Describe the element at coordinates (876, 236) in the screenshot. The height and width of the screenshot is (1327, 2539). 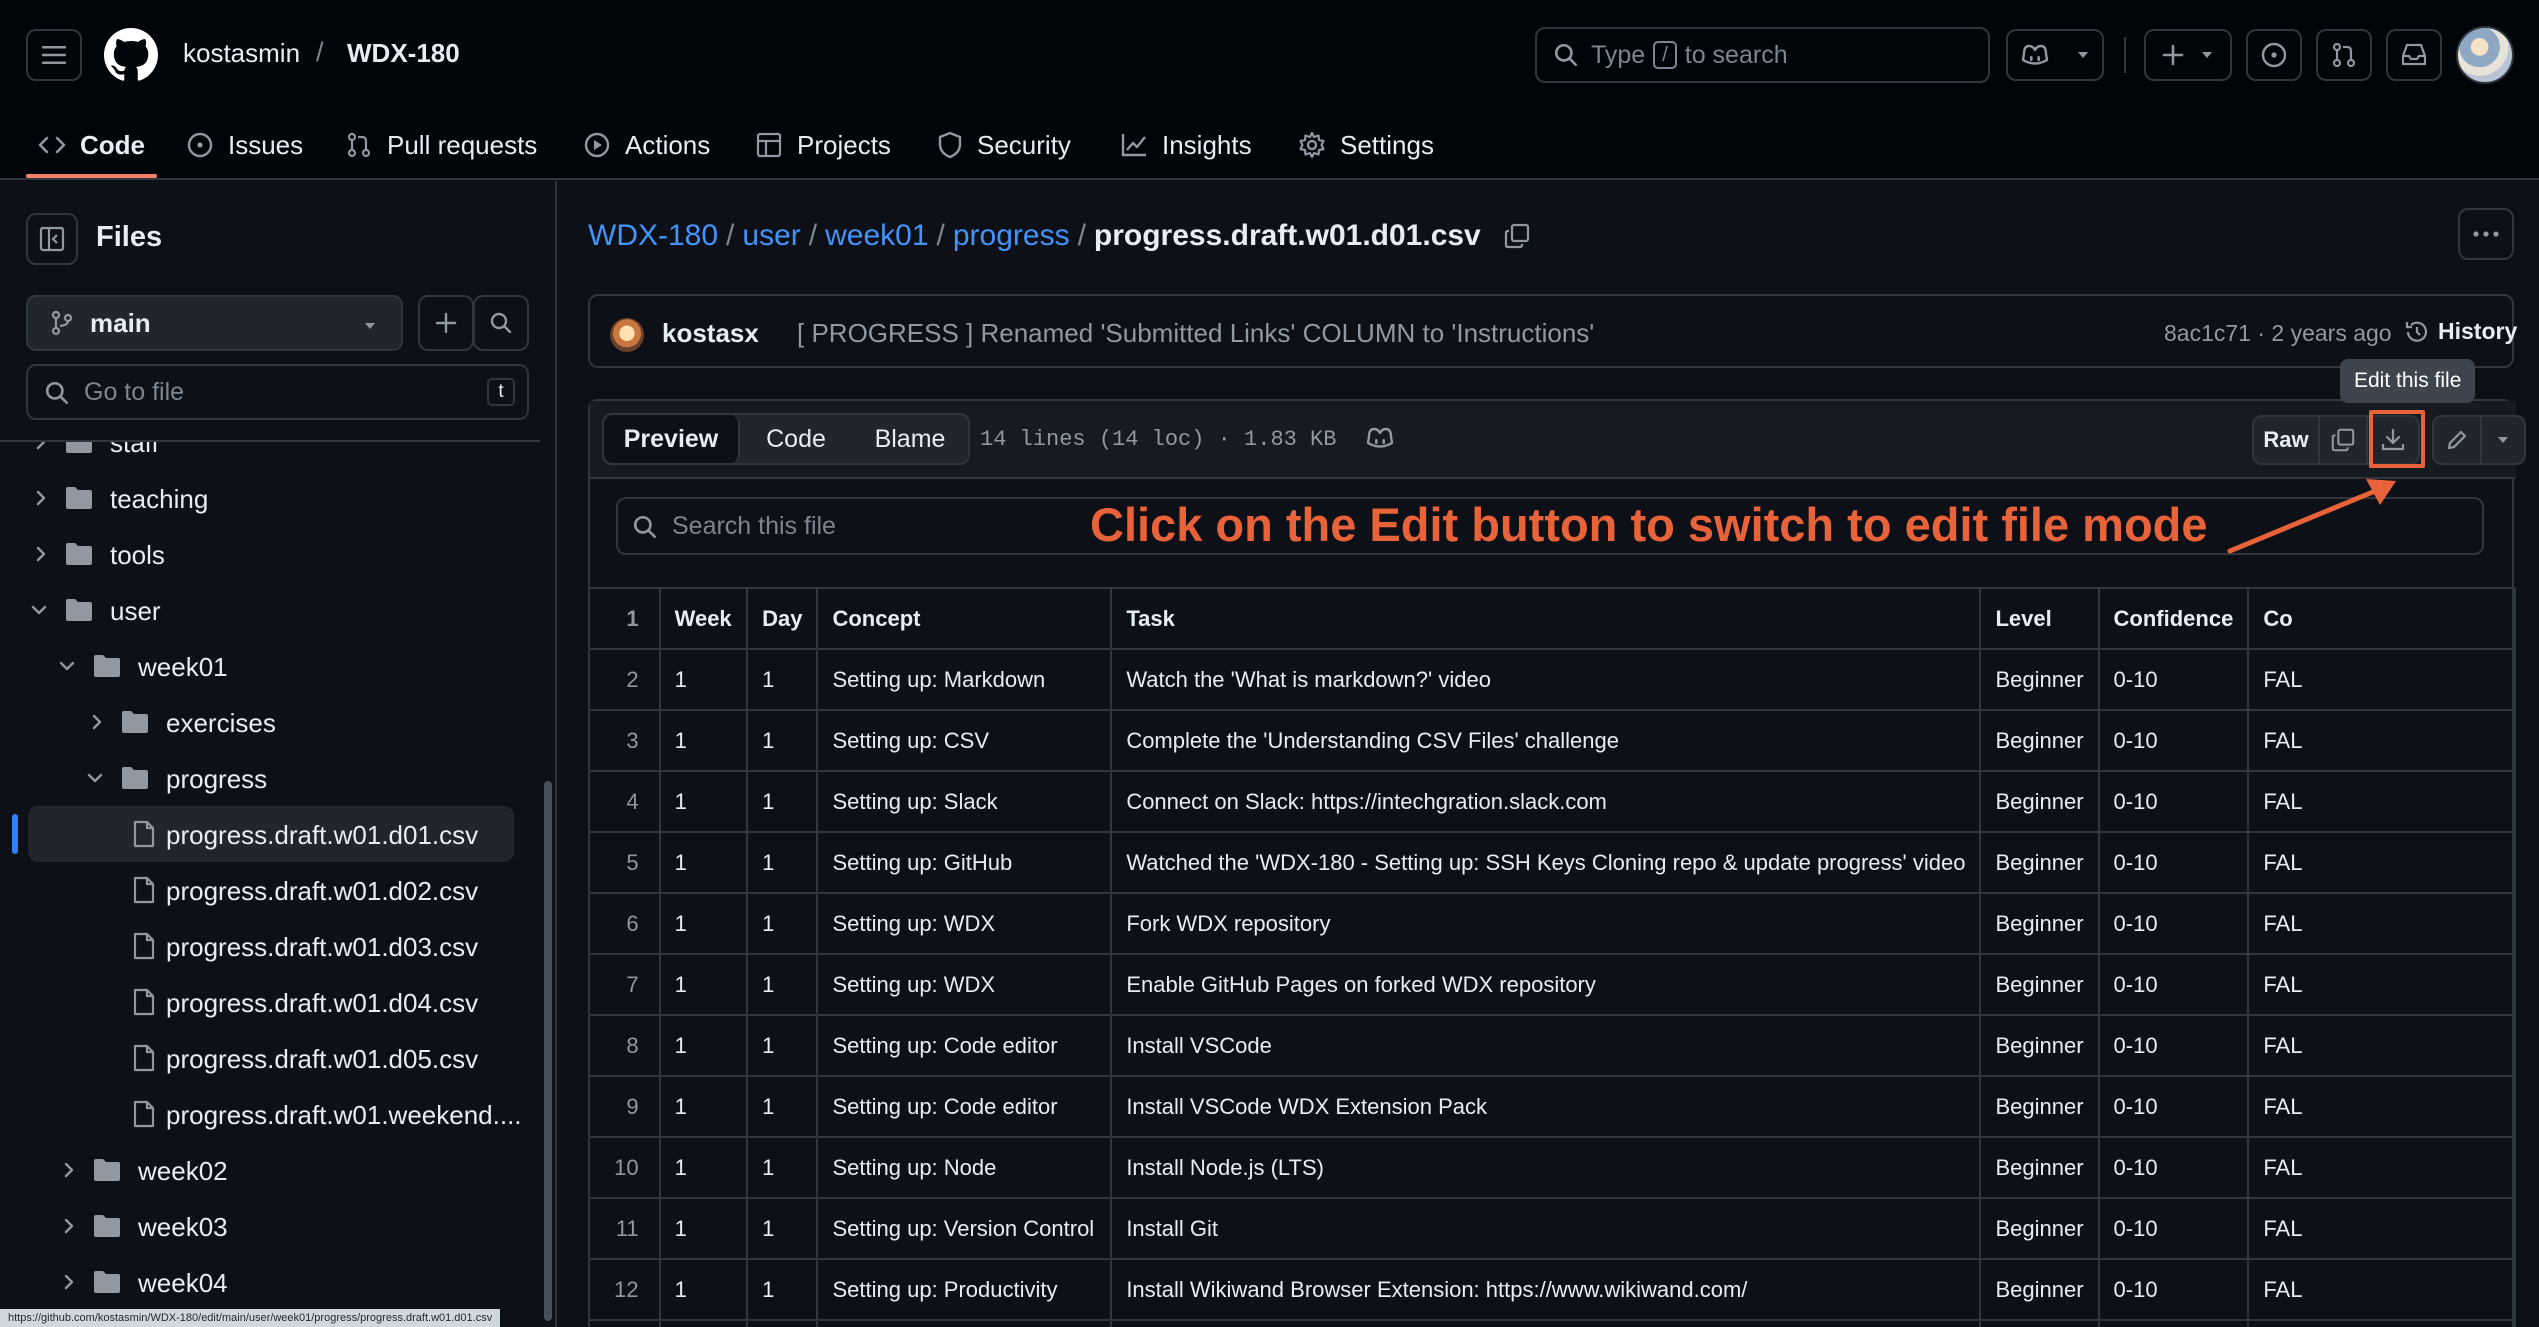
I see `breadcrumb-week01: week01` at that location.